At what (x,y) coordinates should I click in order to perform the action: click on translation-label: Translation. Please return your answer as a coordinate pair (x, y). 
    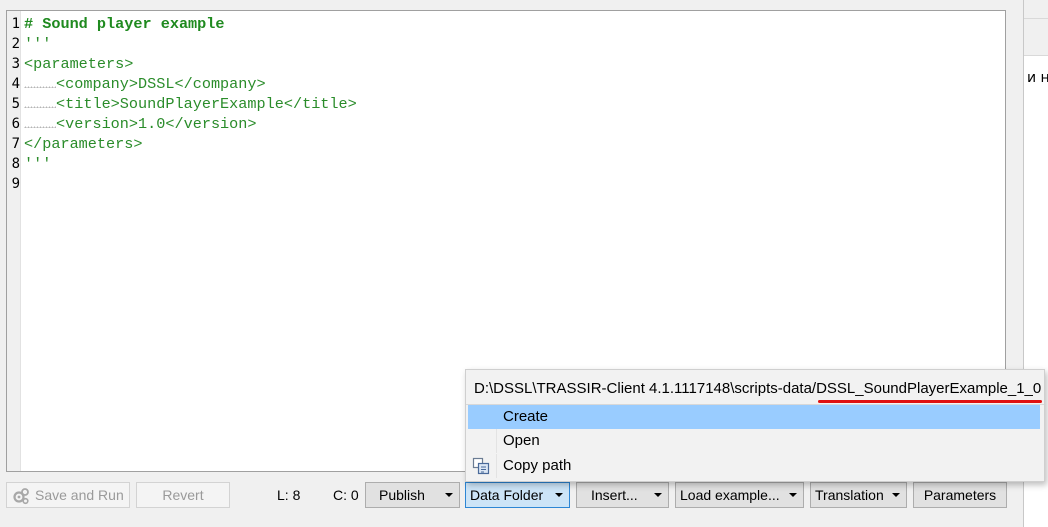
    Looking at the image, I should click on (849, 495).